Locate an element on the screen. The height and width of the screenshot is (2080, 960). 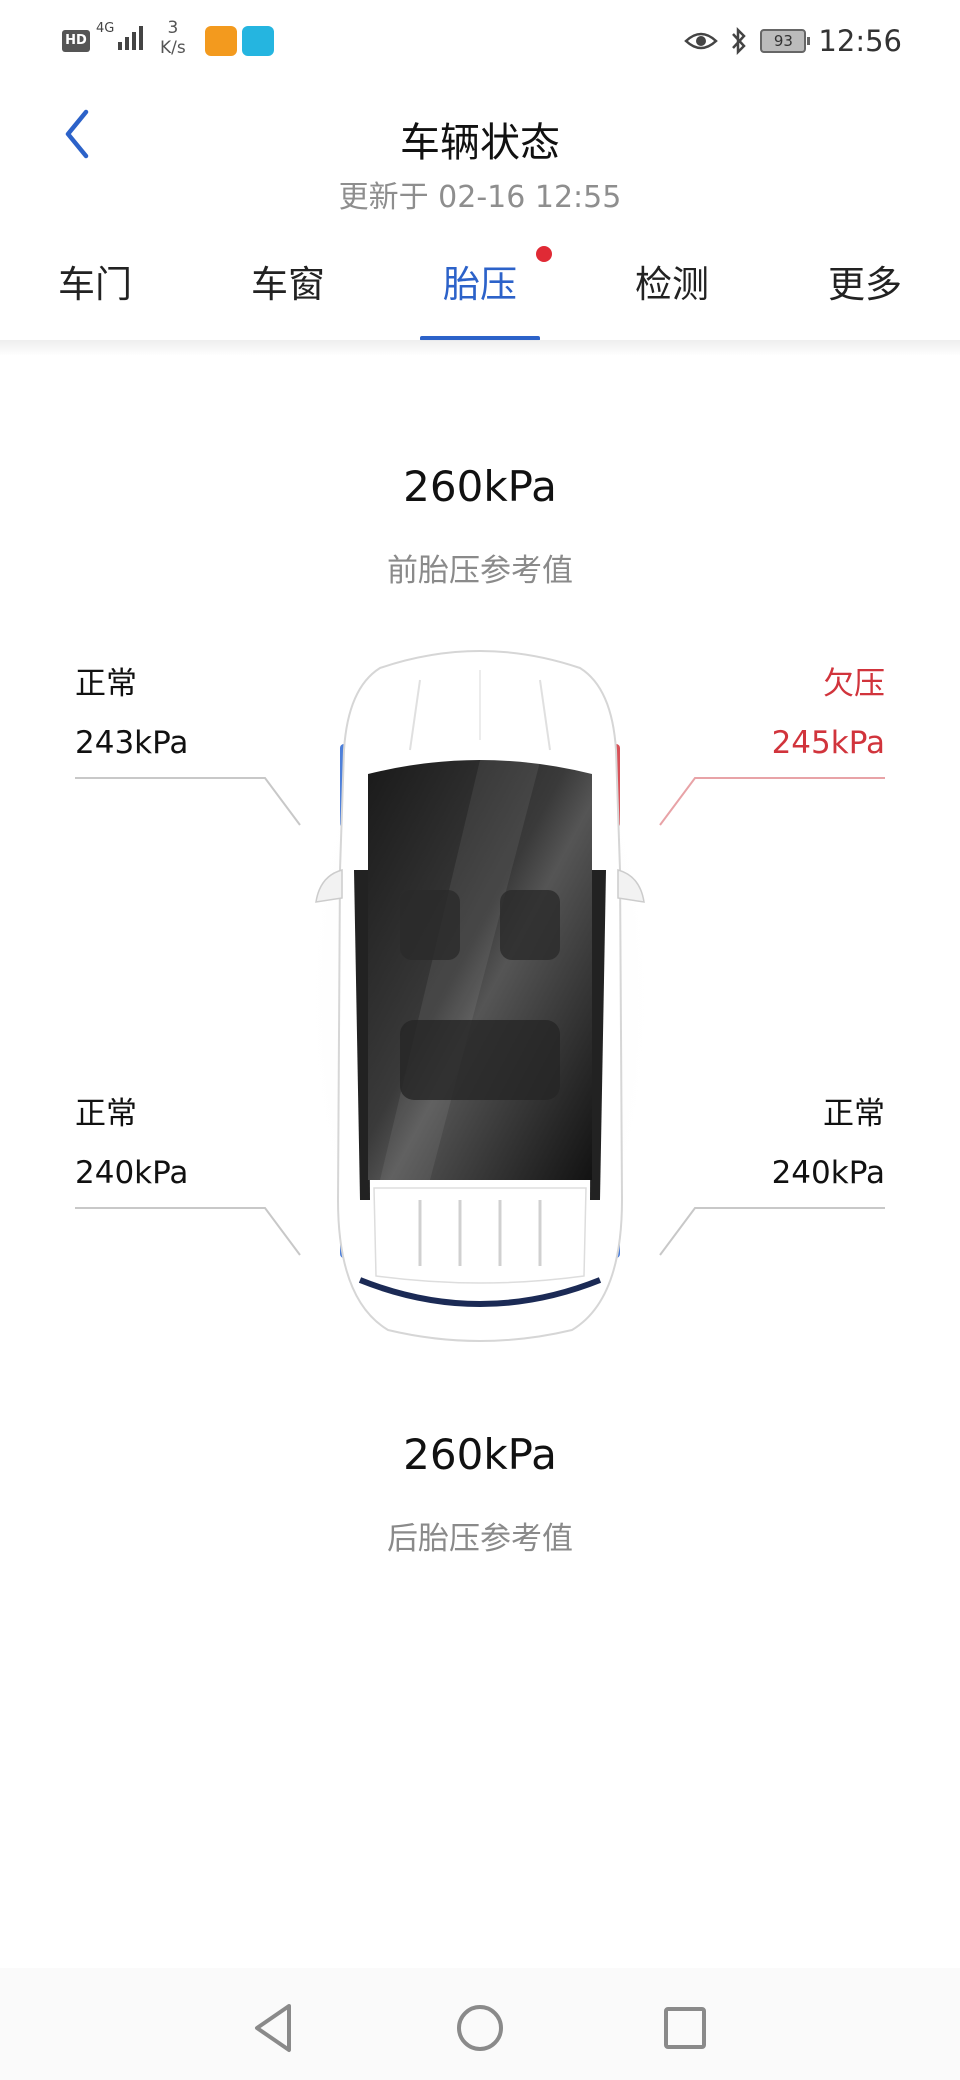
circle-home-icon is located at coordinates (480, 2028).